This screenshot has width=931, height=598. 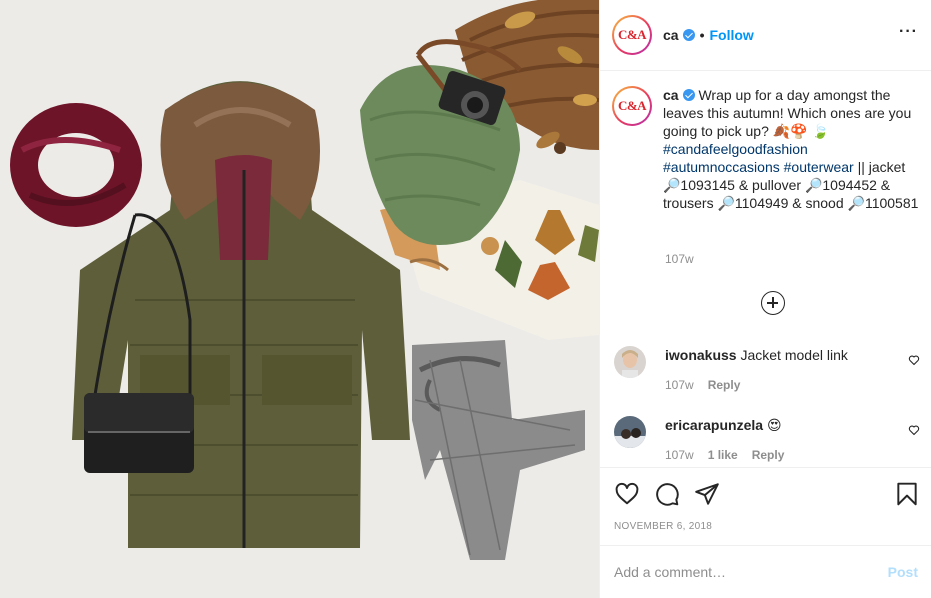 What do you see at coordinates (671, 35) in the screenshot?
I see `header-username: ca` at bounding box center [671, 35].